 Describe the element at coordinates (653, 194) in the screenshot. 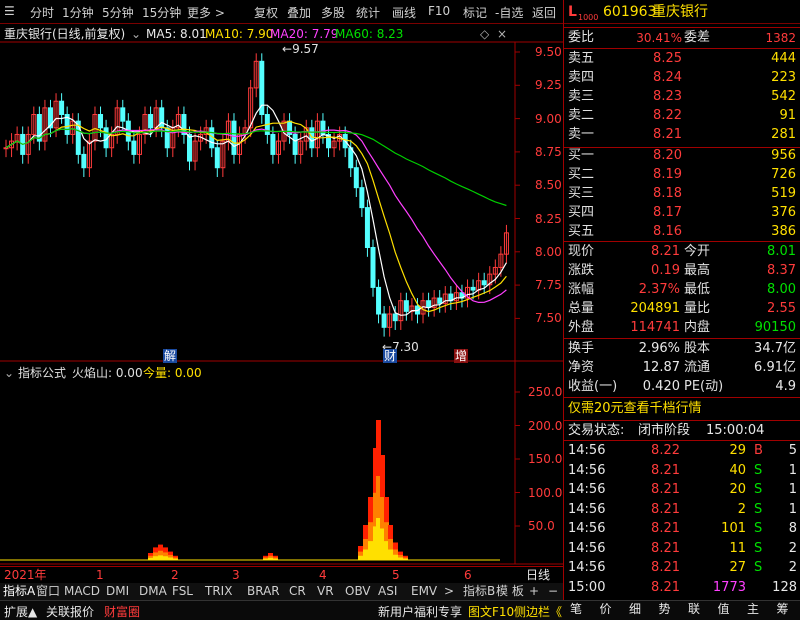

I see `book-price: 8.18` at that location.